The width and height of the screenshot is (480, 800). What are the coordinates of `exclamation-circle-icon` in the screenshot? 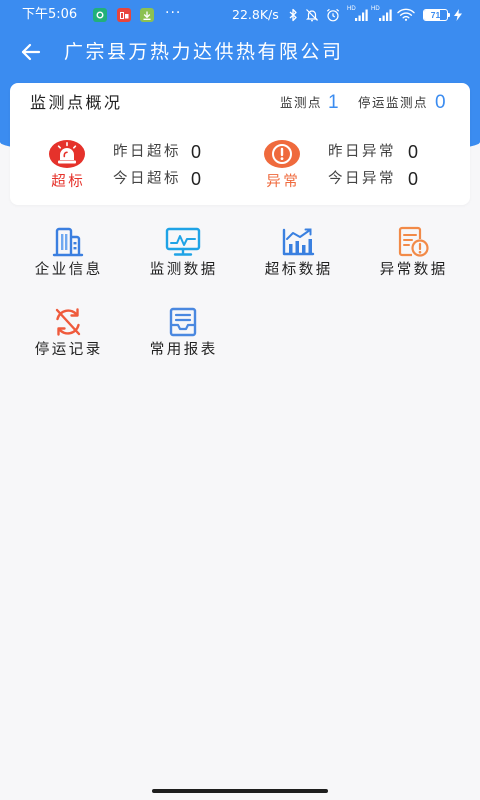 It's located at (282, 154).